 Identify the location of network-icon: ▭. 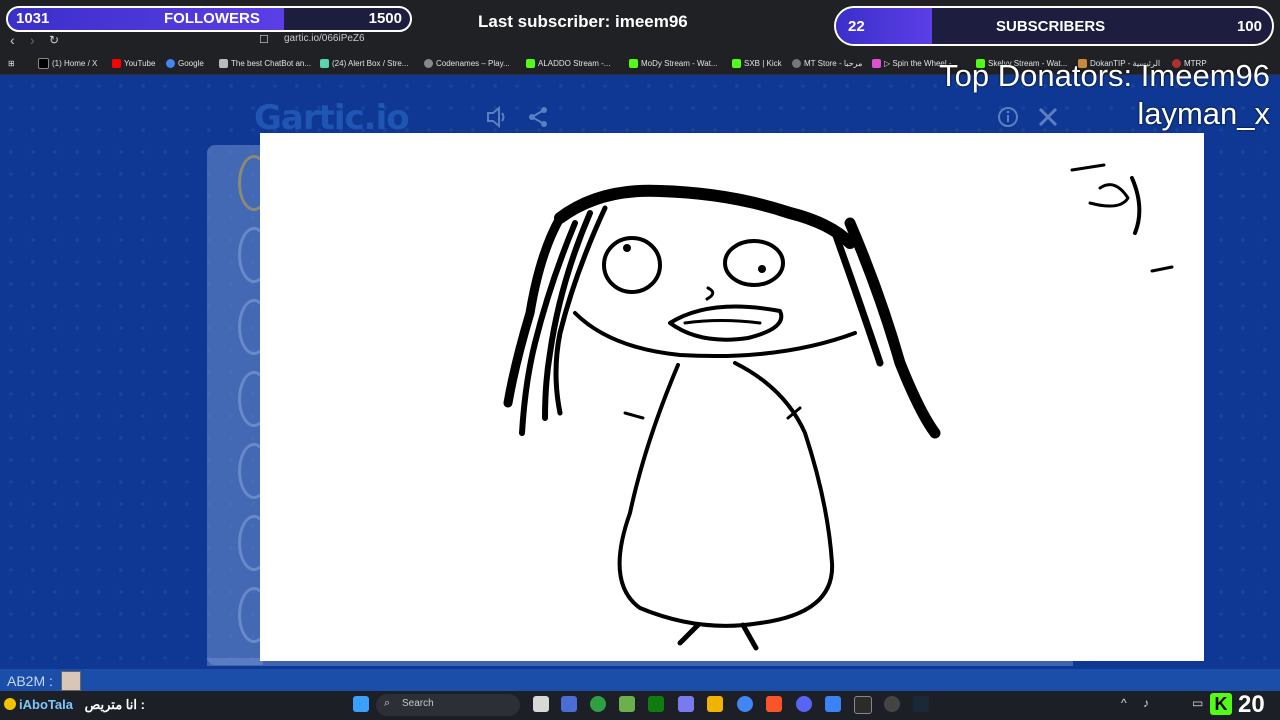
(1197, 703).